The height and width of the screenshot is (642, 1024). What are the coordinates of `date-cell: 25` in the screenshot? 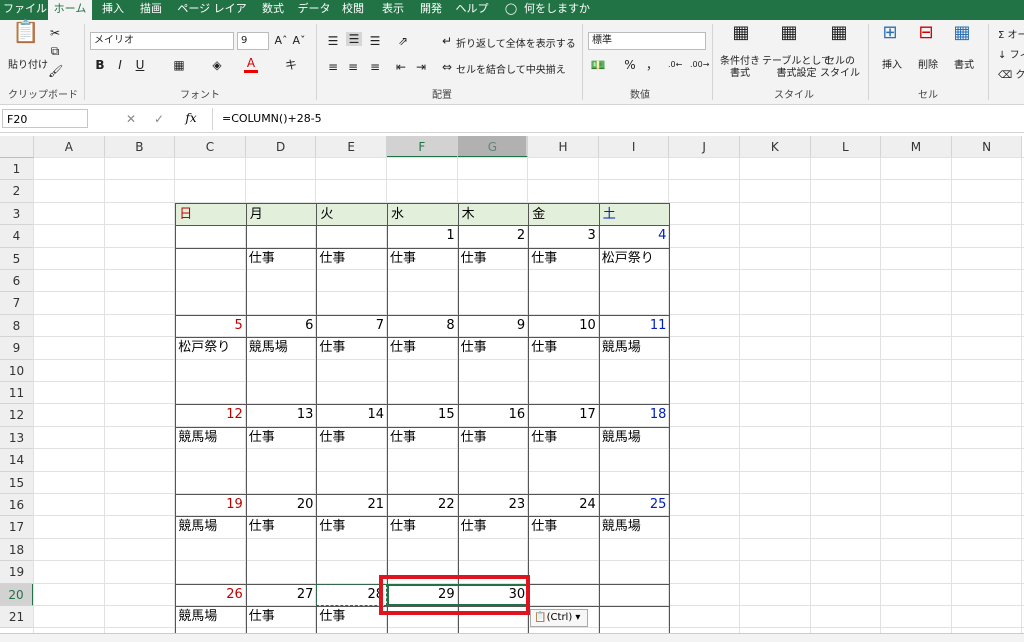 It's located at (634, 505).